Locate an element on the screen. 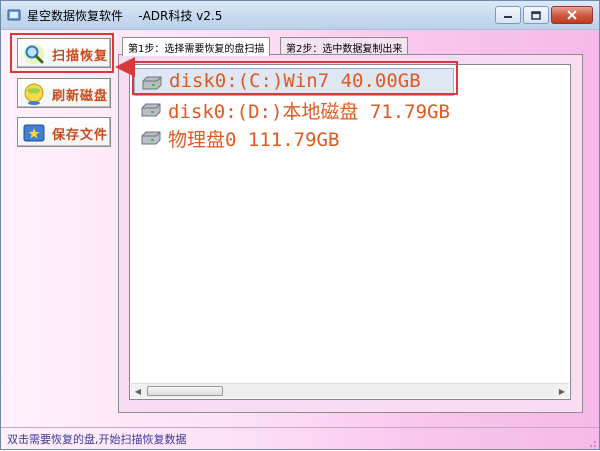 This screenshot has height=451, width=600. scan-recover-label: 扫描恢复 is located at coordinates (80, 56).